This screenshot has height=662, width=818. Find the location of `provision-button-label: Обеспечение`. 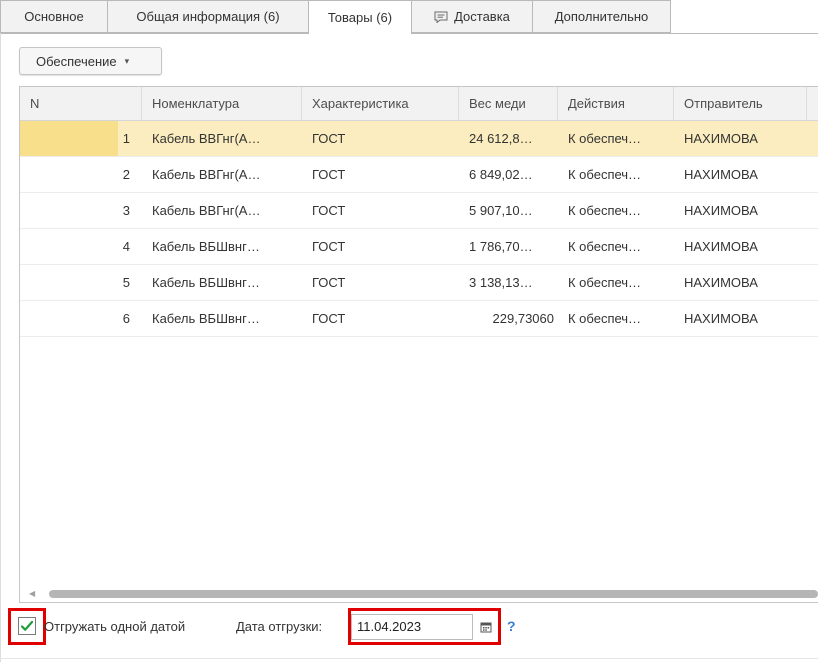

provision-button-label: Обеспечение is located at coordinates (76, 61).